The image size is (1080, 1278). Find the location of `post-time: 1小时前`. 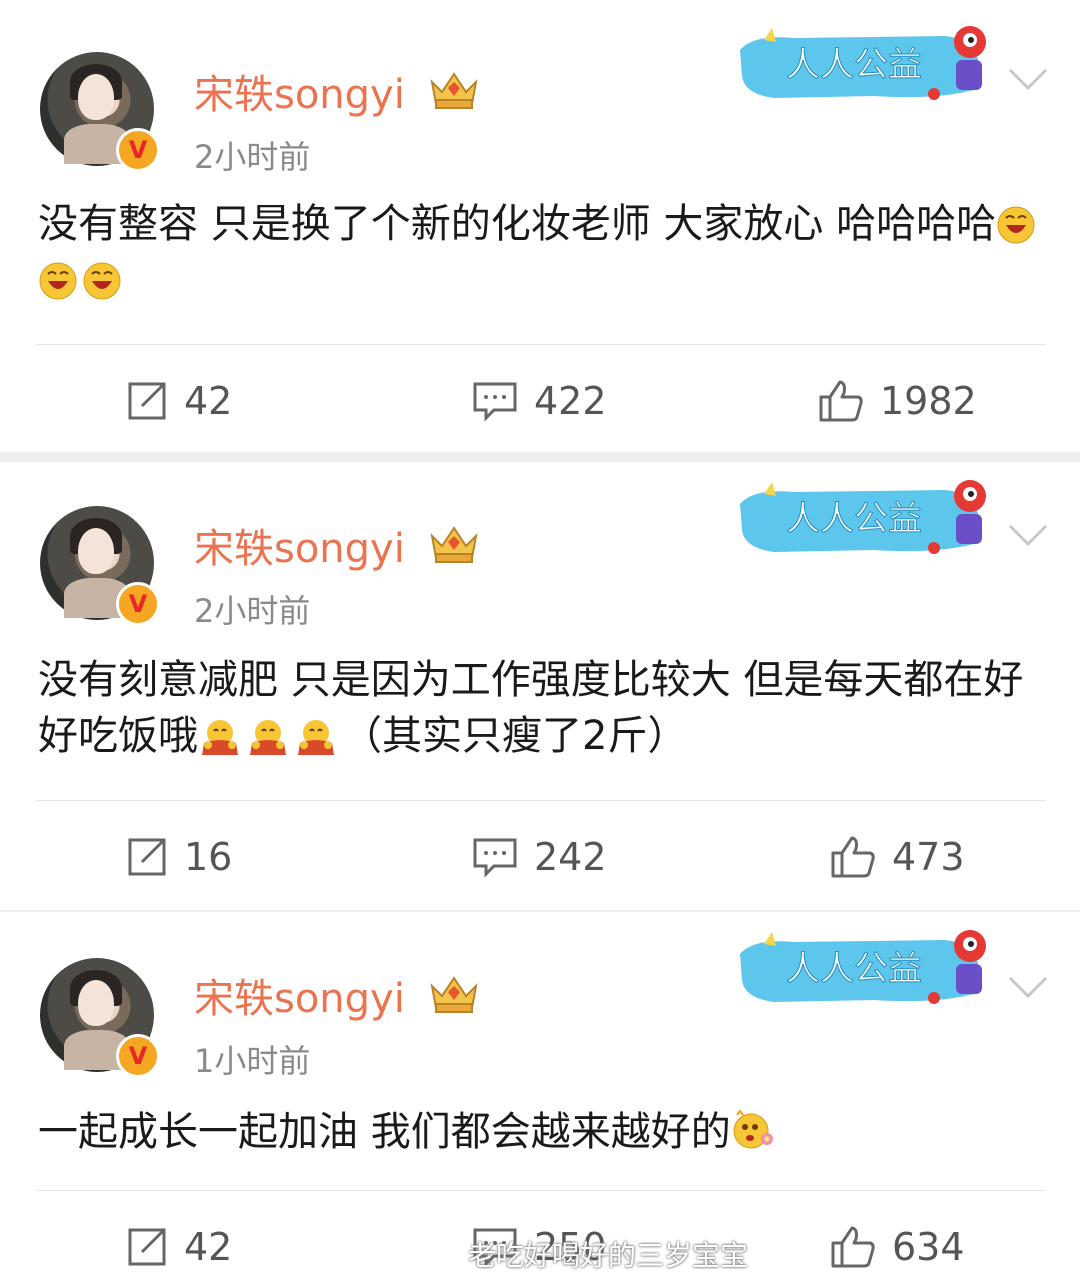

post-time: 1小时前 is located at coordinates (252, 1061).